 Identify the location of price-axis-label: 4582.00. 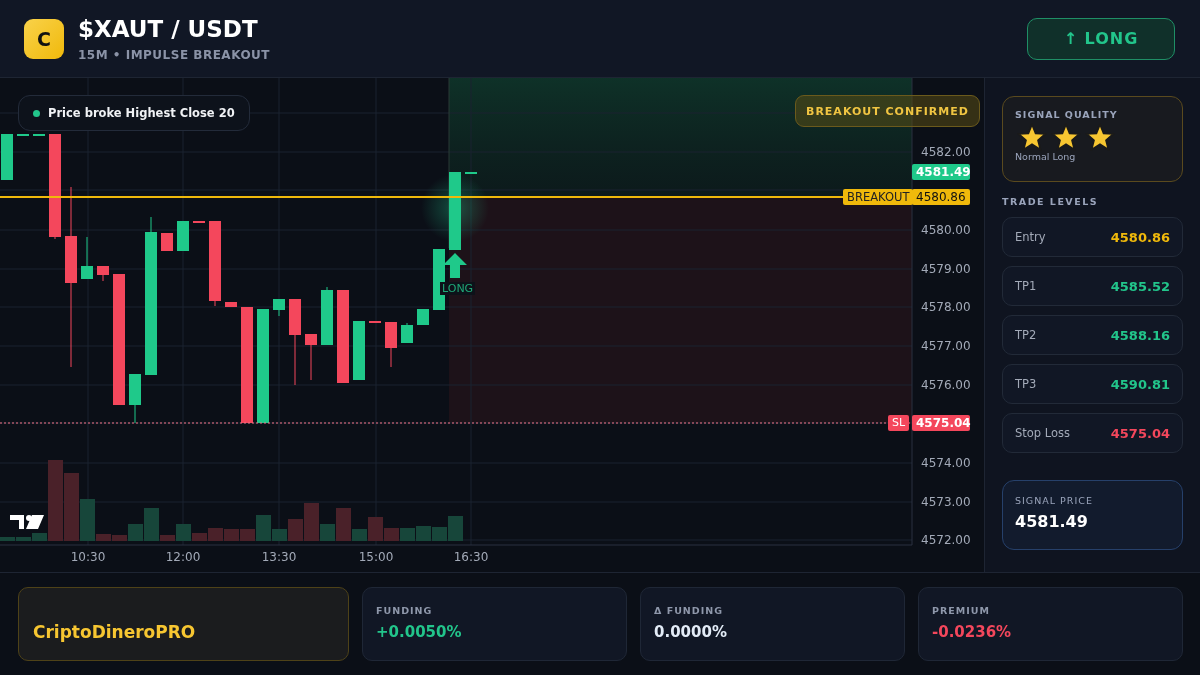
(946, 152).